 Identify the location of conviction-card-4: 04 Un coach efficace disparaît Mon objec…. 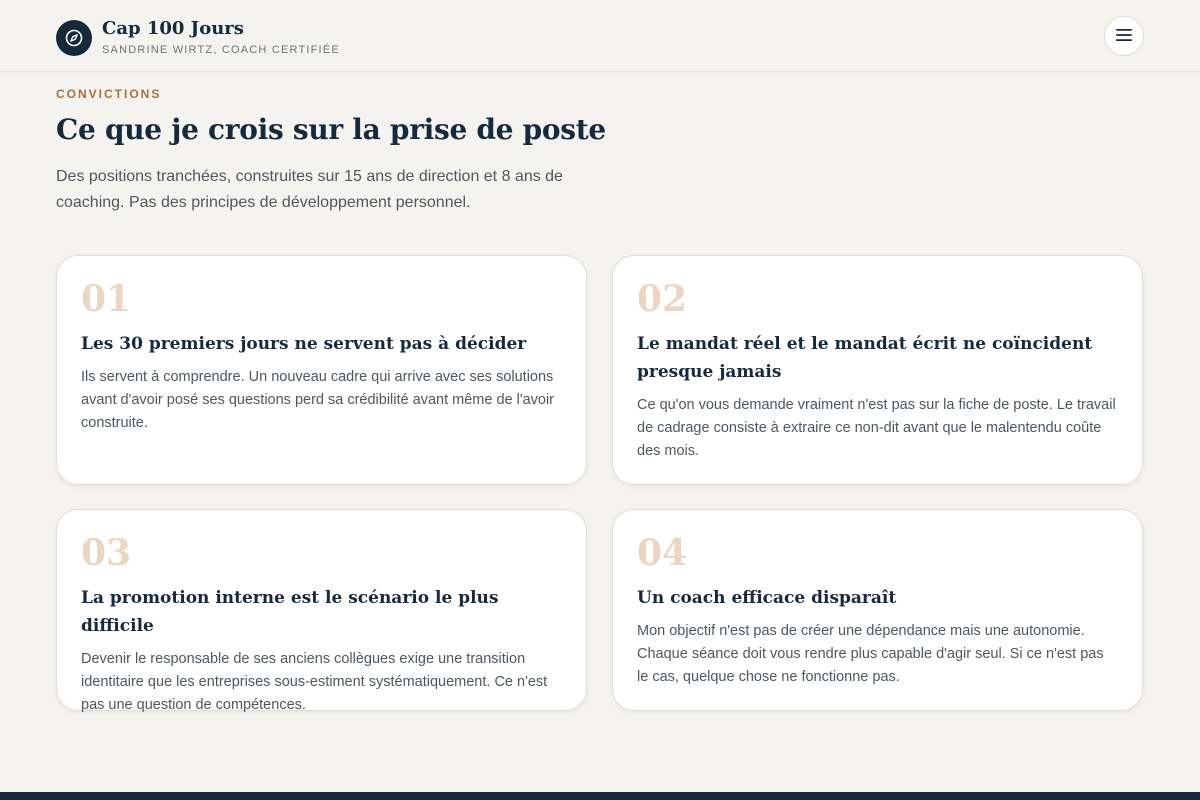
(877, 610).